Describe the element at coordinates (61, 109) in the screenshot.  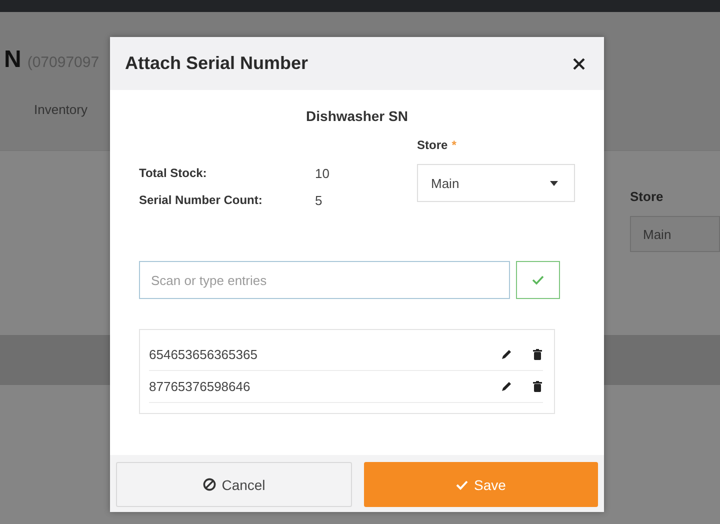
I see `tab: Inventory` at that location.